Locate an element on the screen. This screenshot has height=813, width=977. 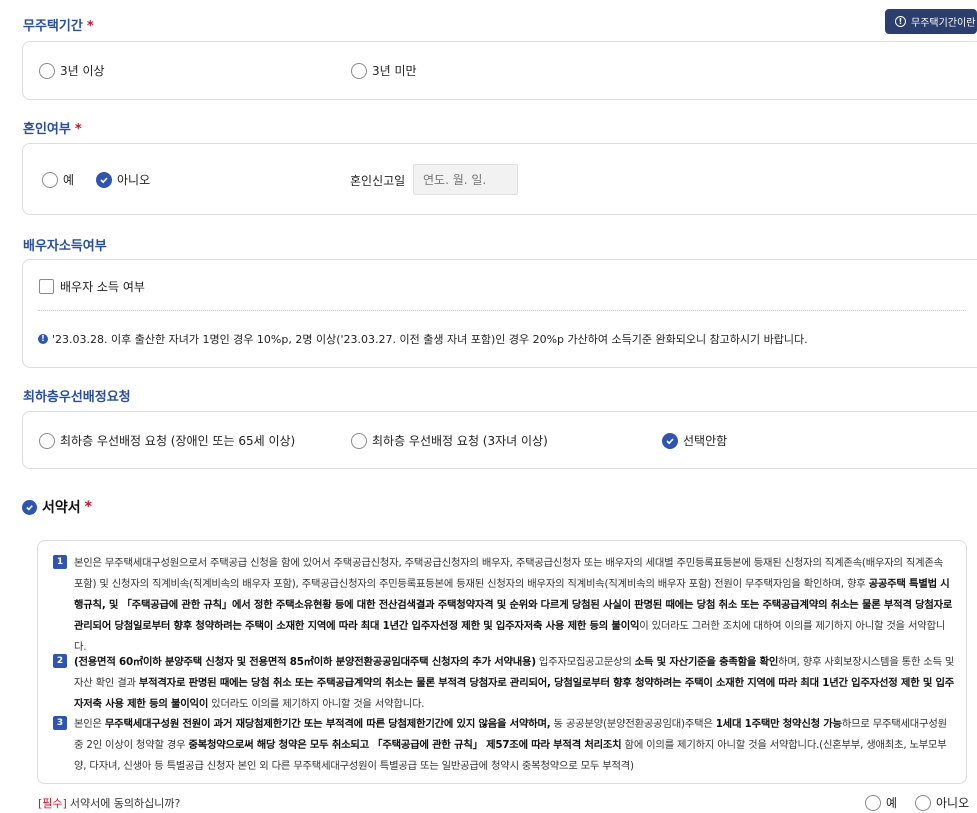
radio-agree-no: 아니오 is located at coordinates (942, 802).